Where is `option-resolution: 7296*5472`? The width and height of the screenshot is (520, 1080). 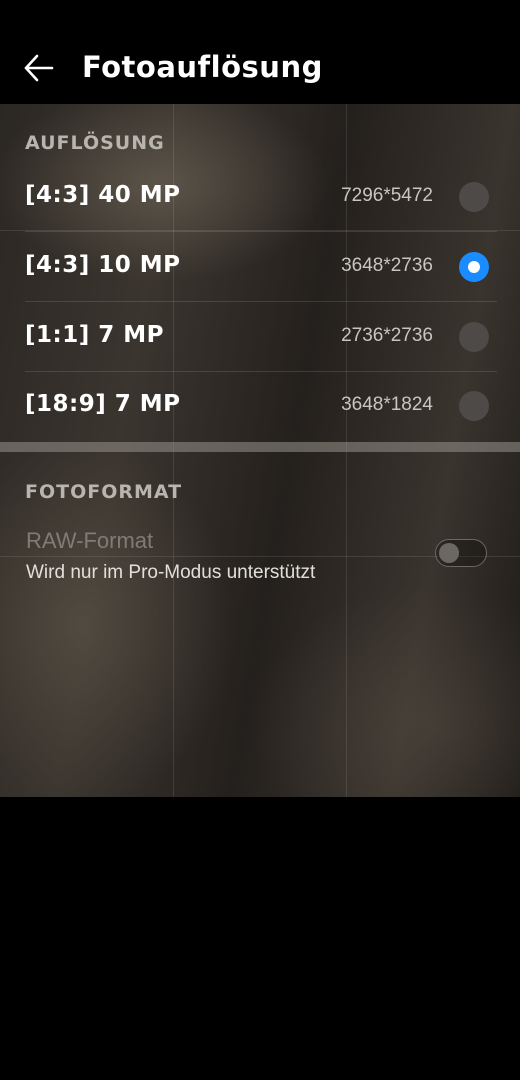
option-resolution: 7296*5472 is located at coordinates (387, 195).